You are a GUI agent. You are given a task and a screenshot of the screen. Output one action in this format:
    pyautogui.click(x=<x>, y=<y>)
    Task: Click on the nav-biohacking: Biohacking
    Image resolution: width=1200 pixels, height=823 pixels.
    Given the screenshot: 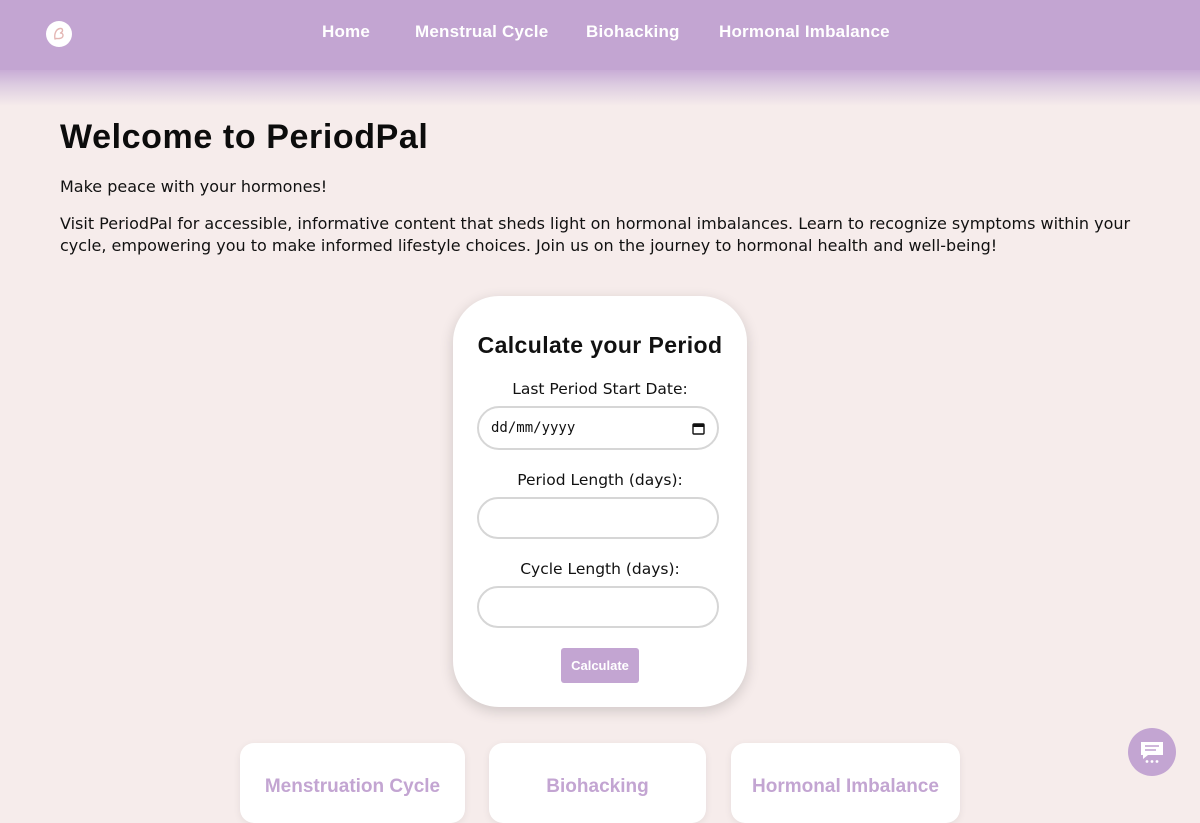 What is the action you would take?
    pyautogui.click(x=633, y=32)
    